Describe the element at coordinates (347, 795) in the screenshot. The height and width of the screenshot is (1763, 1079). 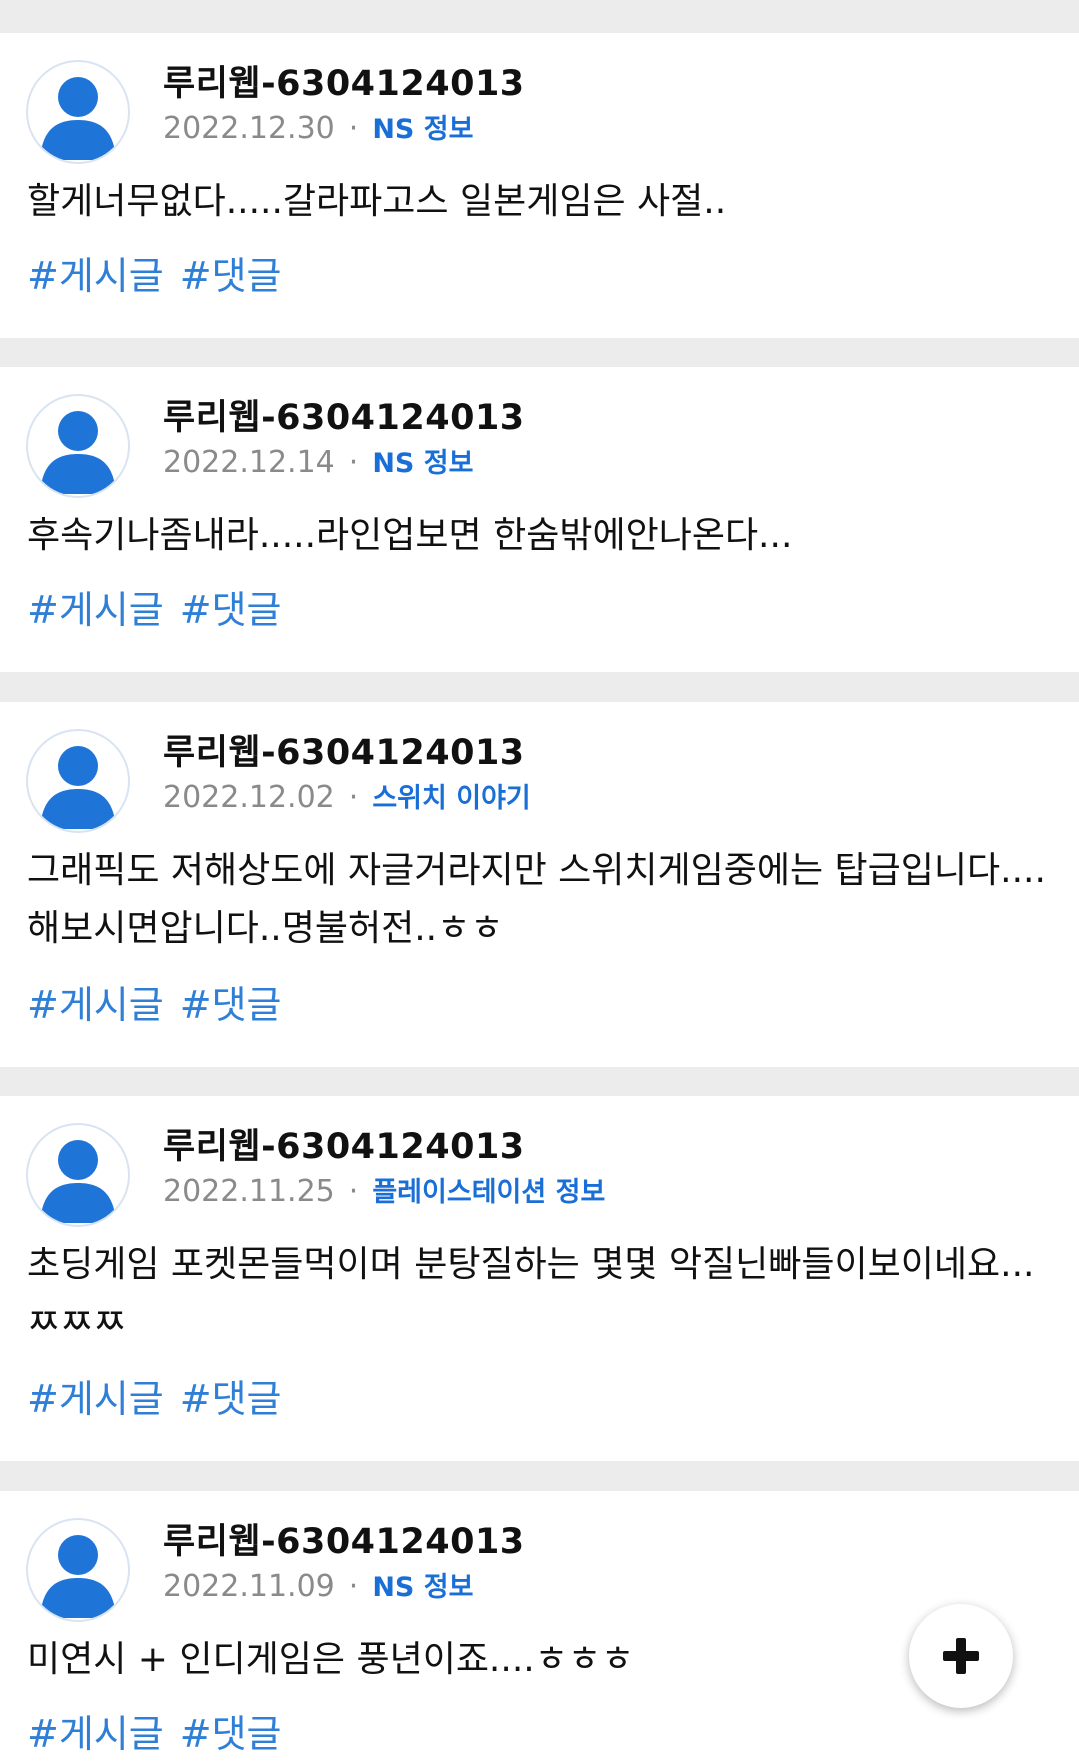
I see `post-meta: 2022.12.02 · 스위치 이야기` at that location.